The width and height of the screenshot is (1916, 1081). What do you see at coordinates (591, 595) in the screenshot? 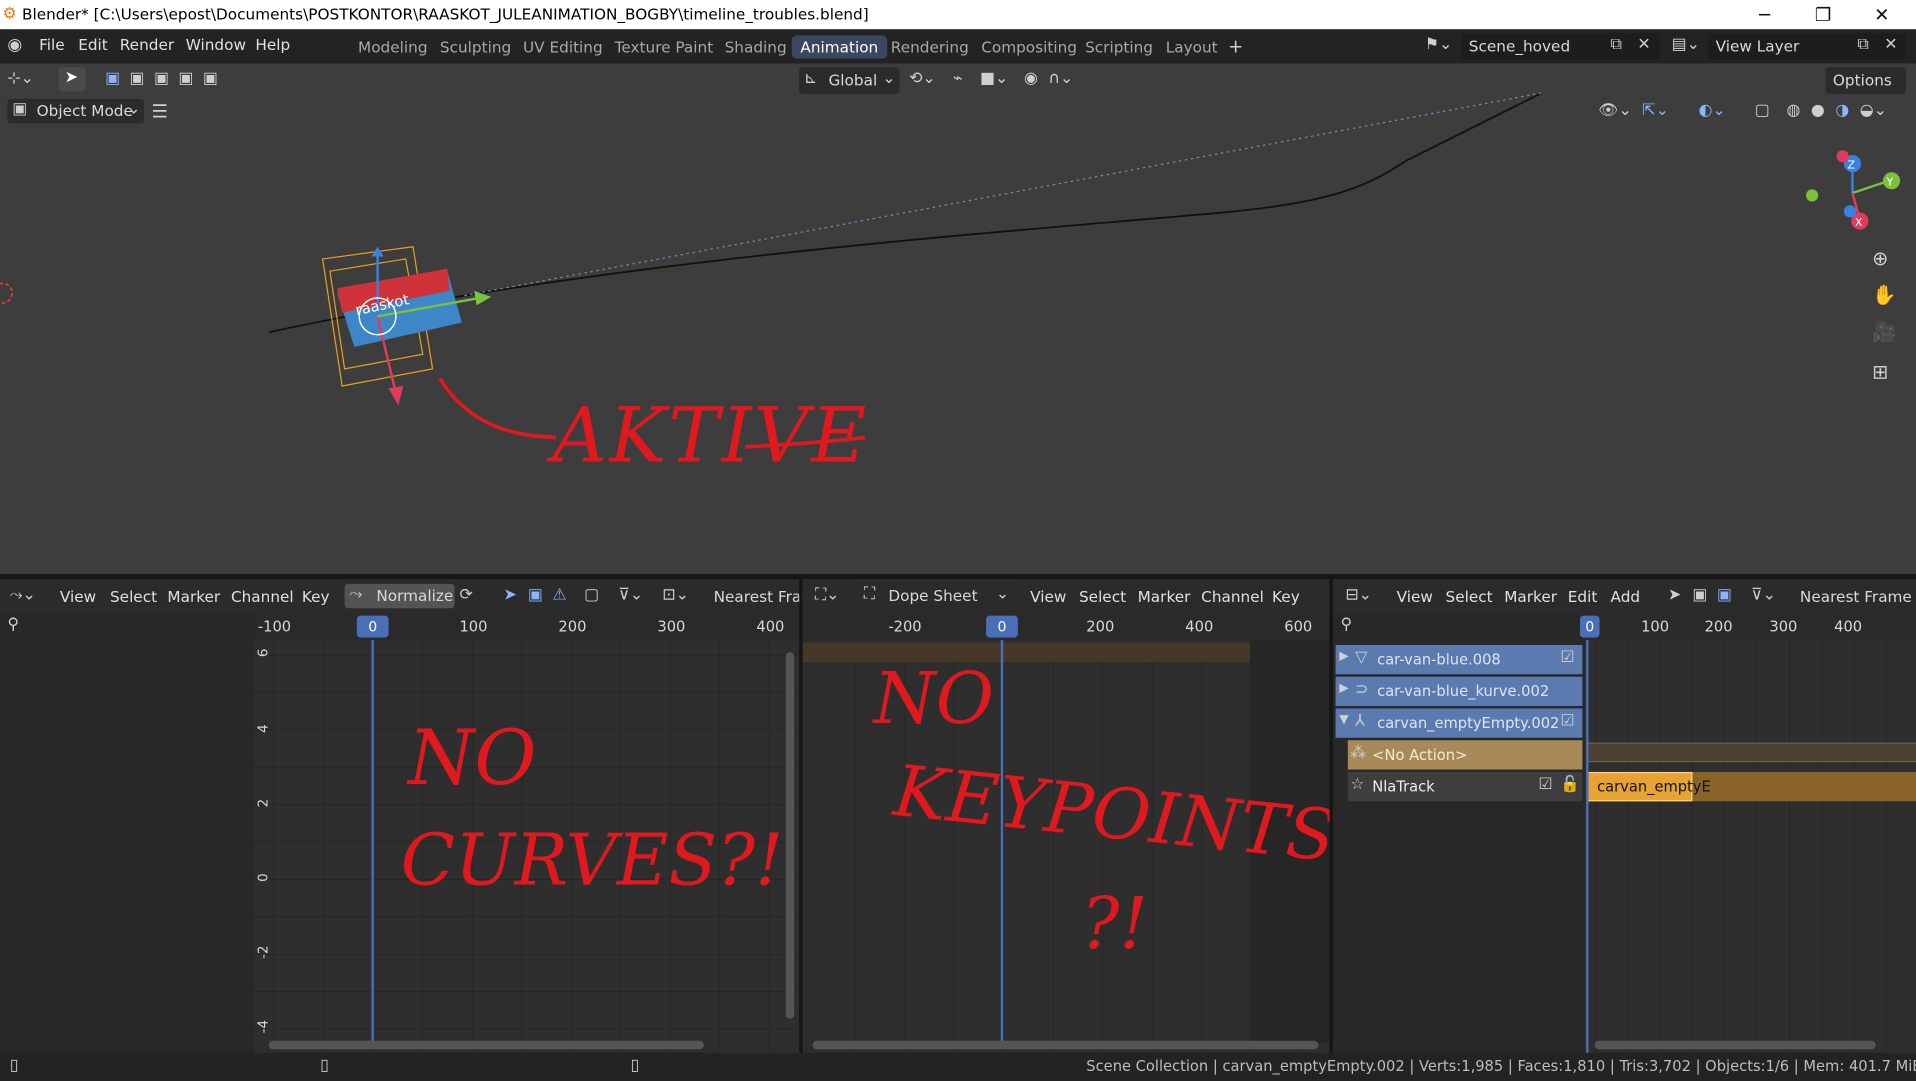
I see `pin-icon: ▢` at bounding box center [591, 595].